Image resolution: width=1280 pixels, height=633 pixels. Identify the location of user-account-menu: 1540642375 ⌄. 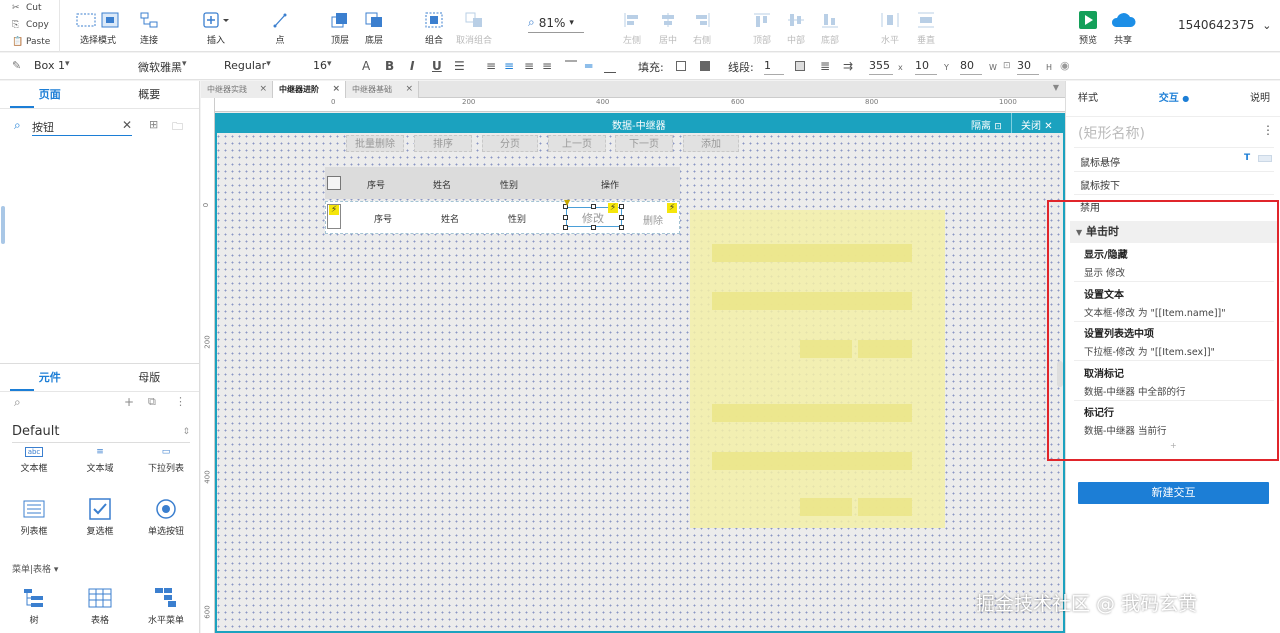
(1224, 25).